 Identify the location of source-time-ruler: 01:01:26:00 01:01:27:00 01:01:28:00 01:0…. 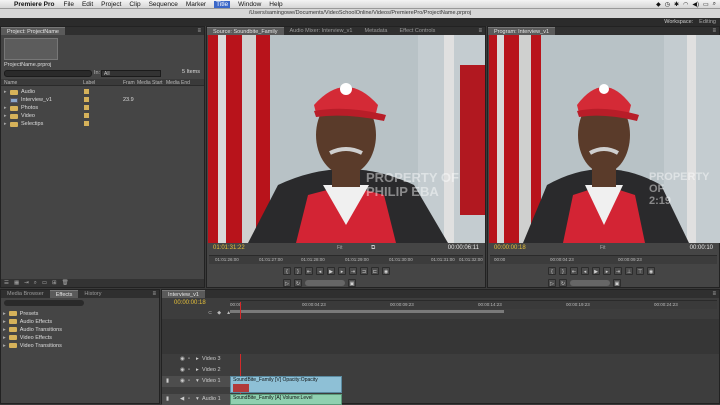
(346, 259).